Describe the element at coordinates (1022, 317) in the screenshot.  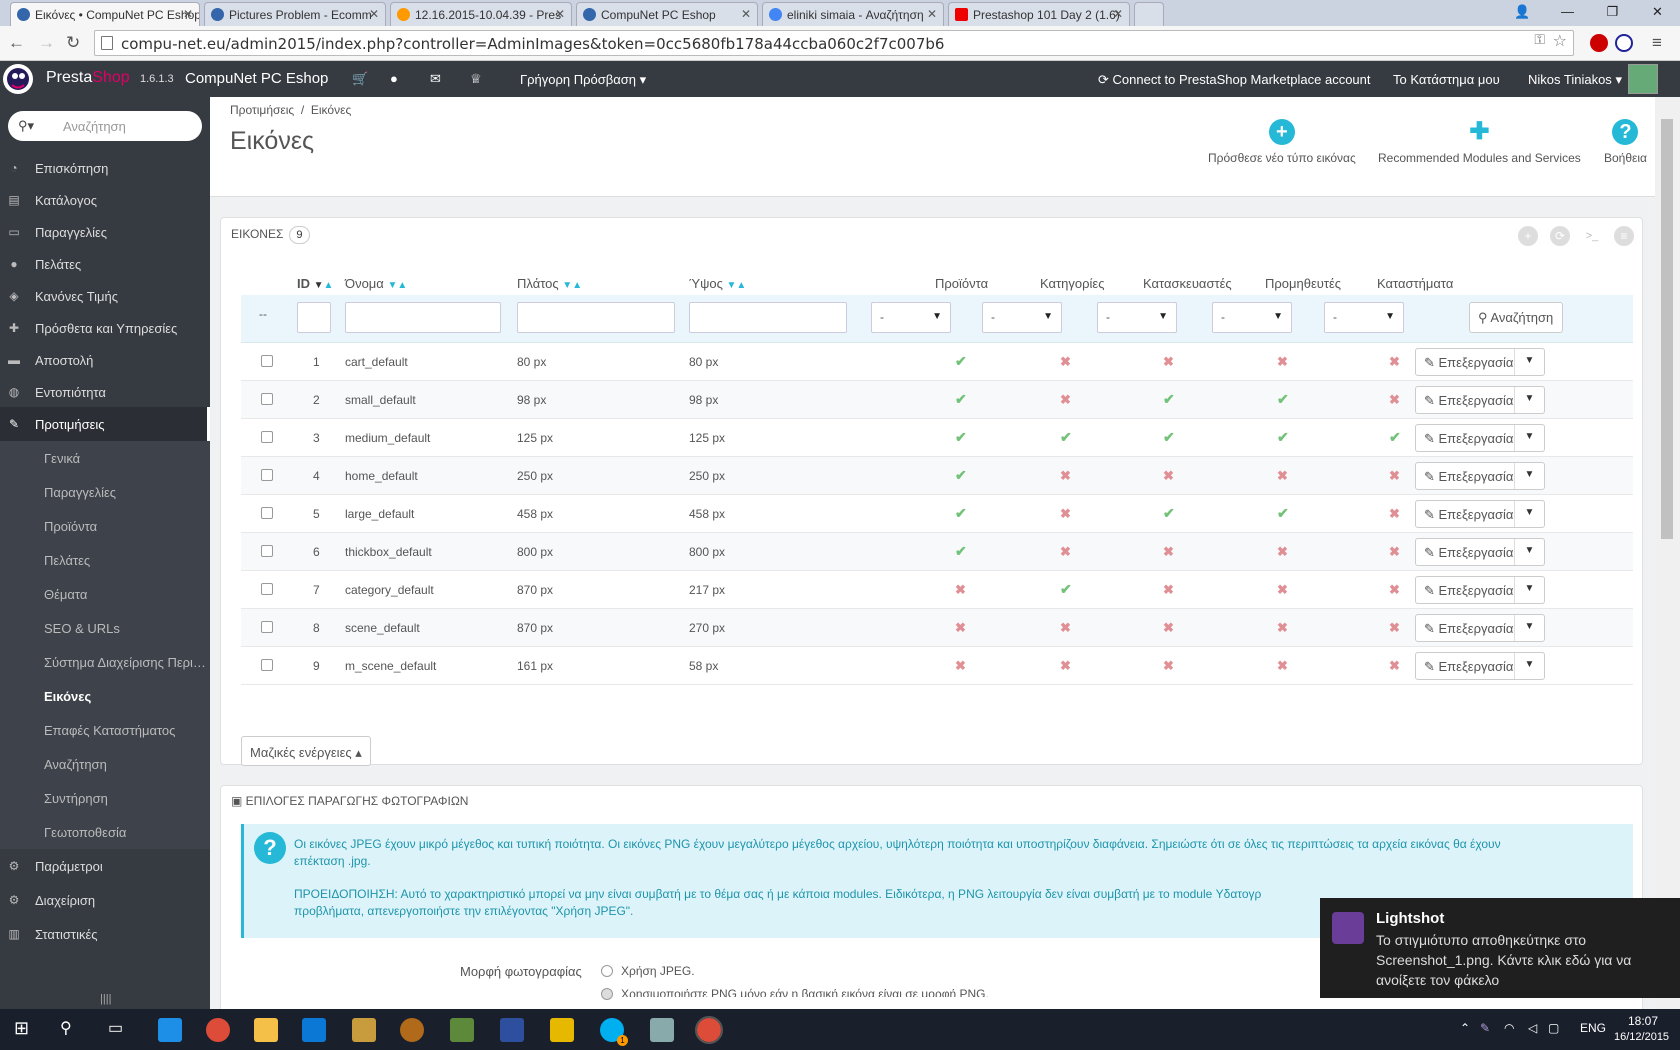
I see `filter-categories-select: - ▼` at that location.